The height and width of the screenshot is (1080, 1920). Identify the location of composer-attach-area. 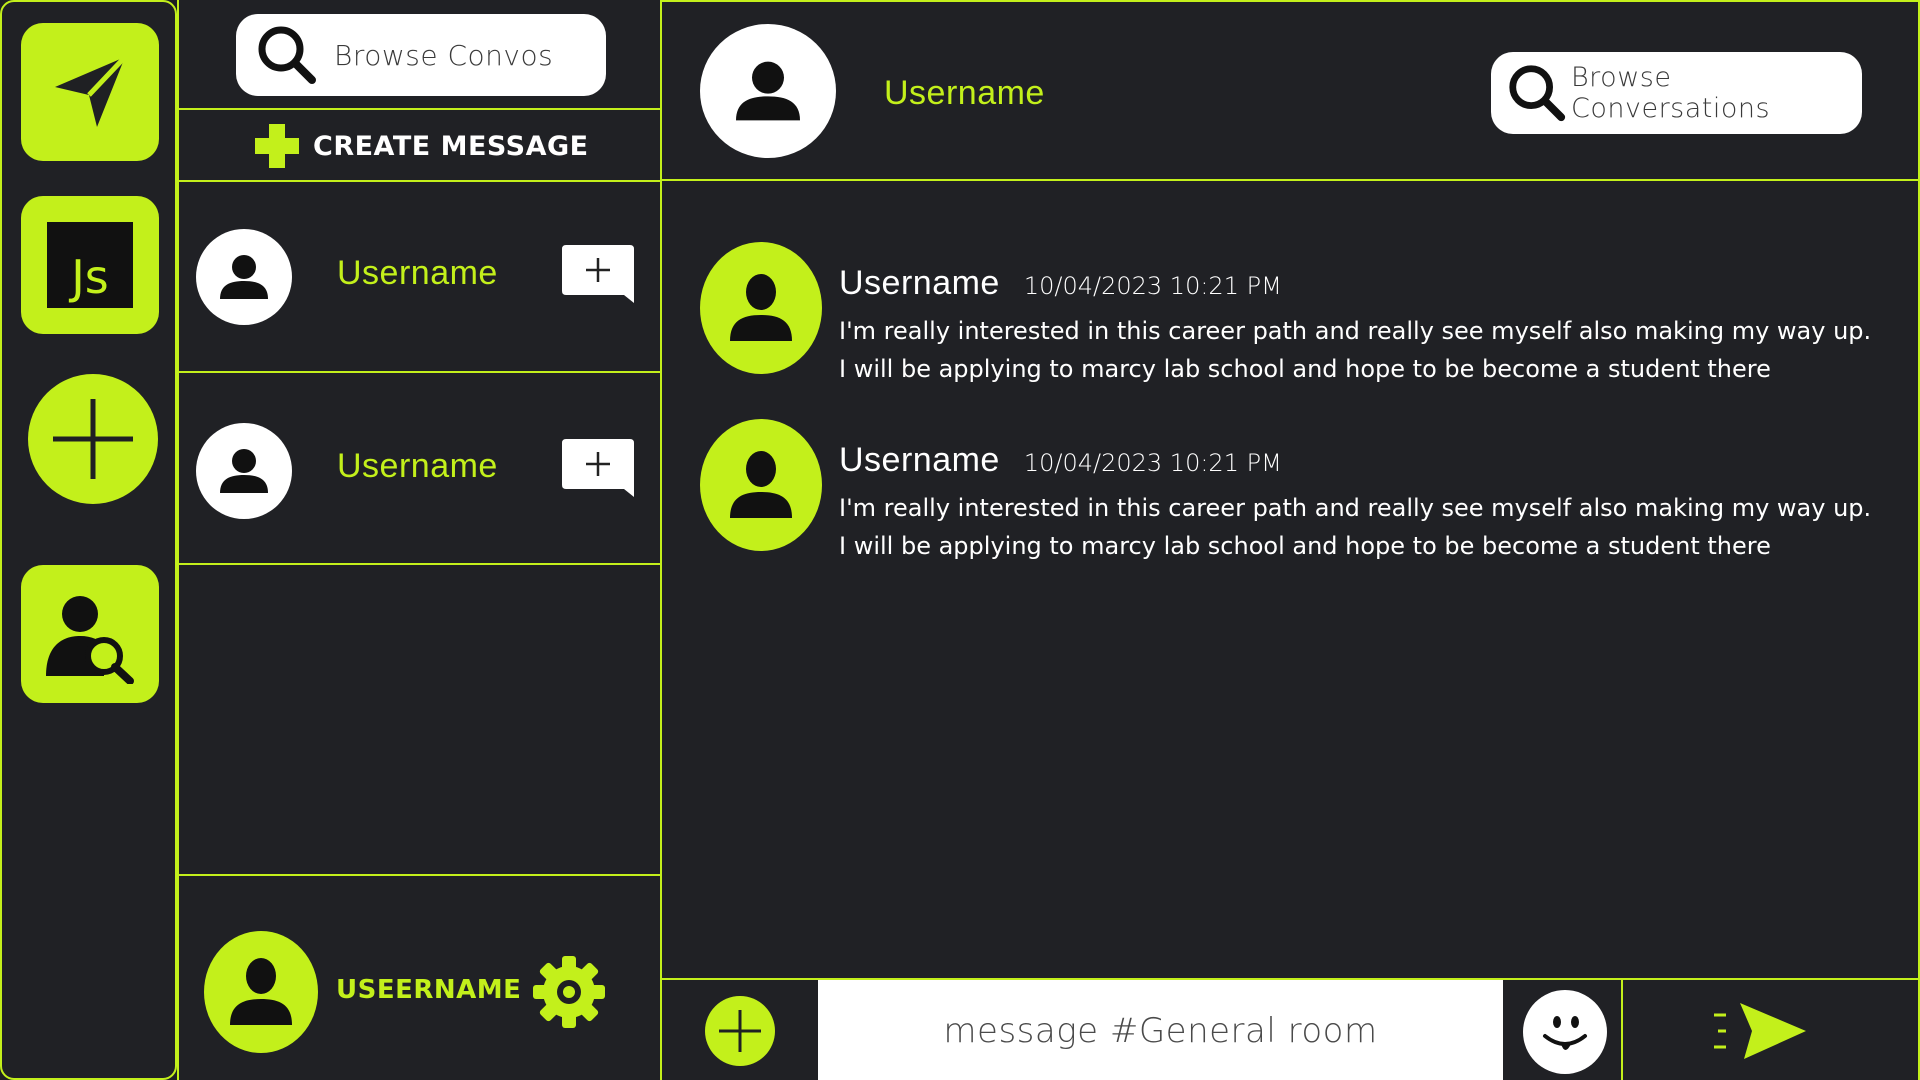
(740, 1030).